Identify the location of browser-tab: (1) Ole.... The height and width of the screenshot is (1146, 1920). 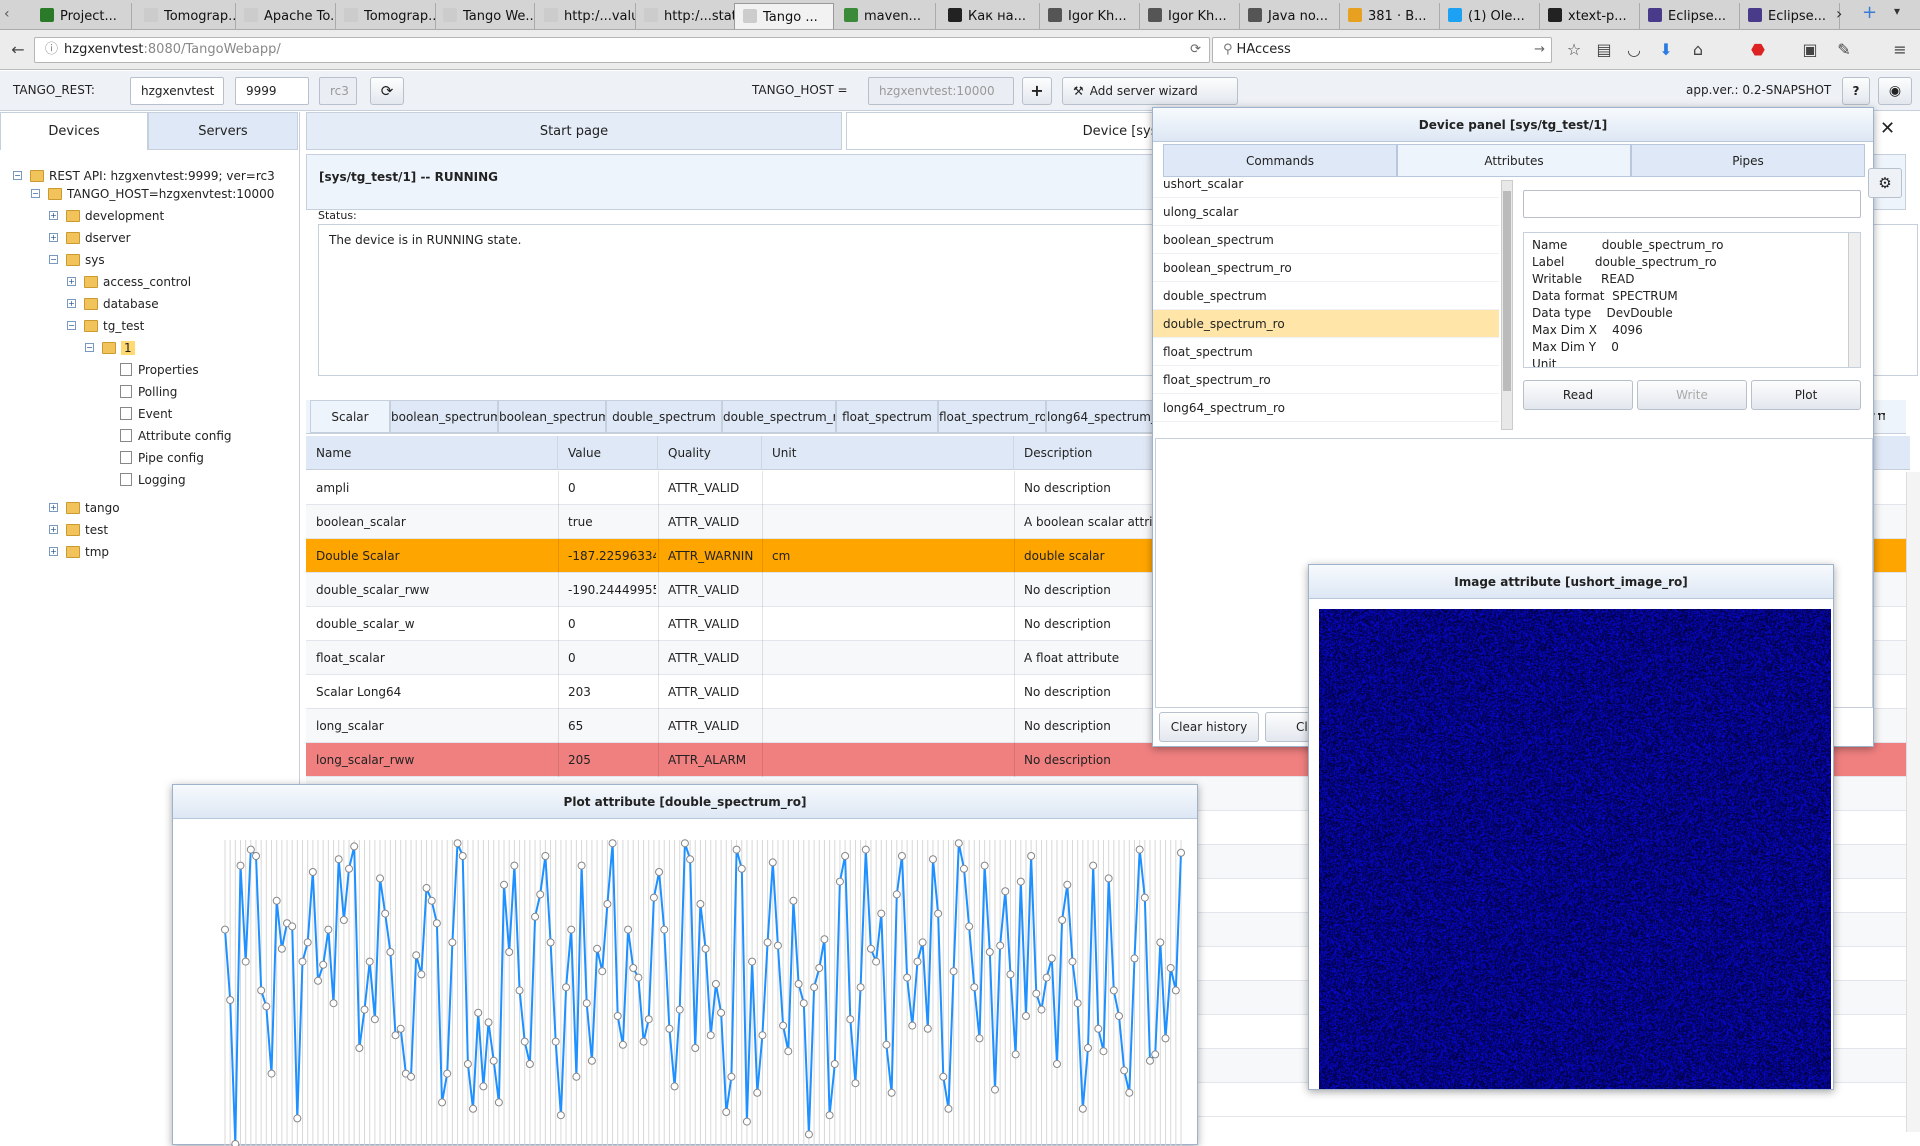
(1490, 16).